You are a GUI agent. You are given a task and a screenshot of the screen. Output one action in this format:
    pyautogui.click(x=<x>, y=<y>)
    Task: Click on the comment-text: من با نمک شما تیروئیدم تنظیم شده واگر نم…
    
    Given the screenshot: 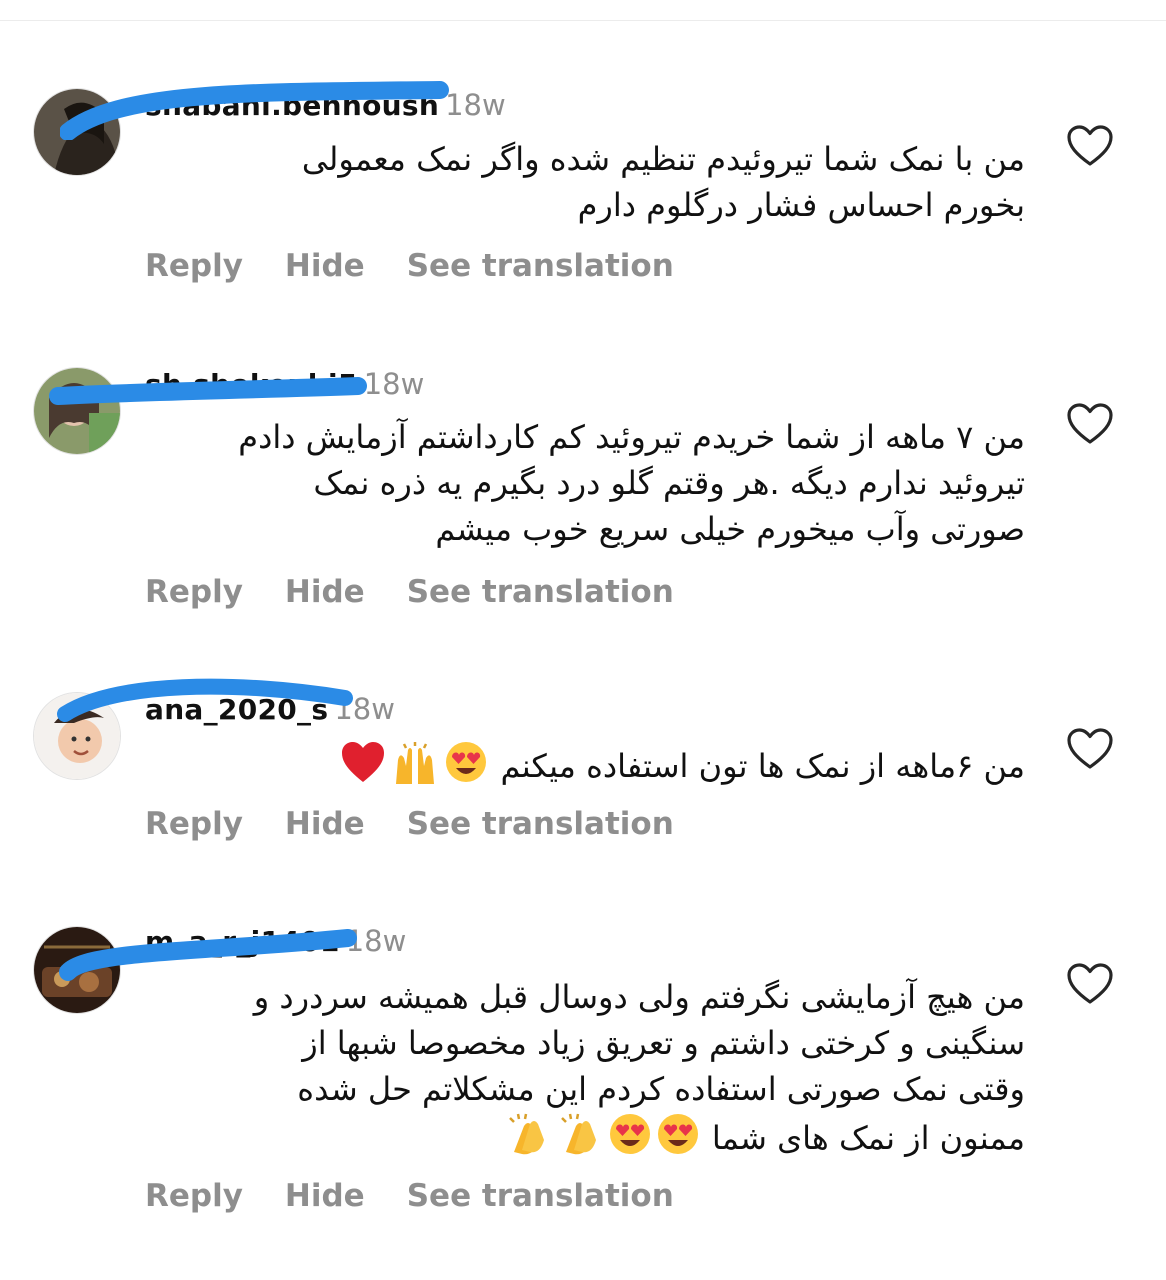 What is the action you would take?
    pyautogui.click(x=585, y=182)
    